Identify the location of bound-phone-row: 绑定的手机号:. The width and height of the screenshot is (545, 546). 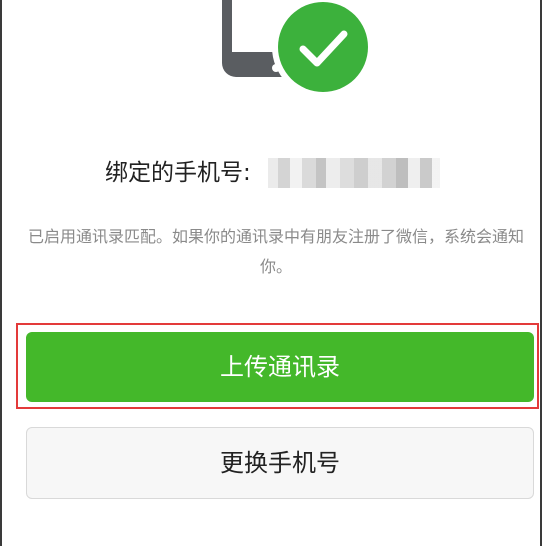
(272, 172).